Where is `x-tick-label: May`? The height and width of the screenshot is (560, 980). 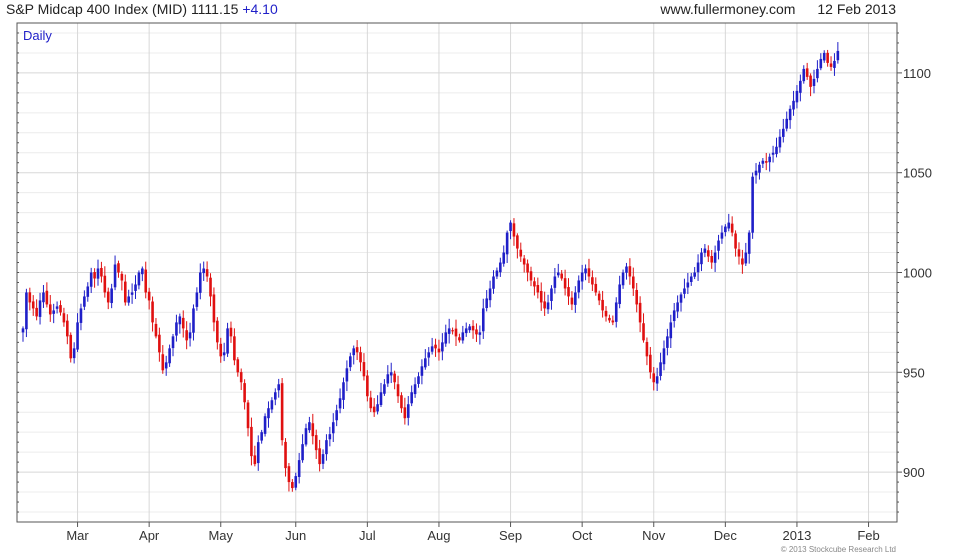
x-tick-label: May is located at coordinates (220, 535).